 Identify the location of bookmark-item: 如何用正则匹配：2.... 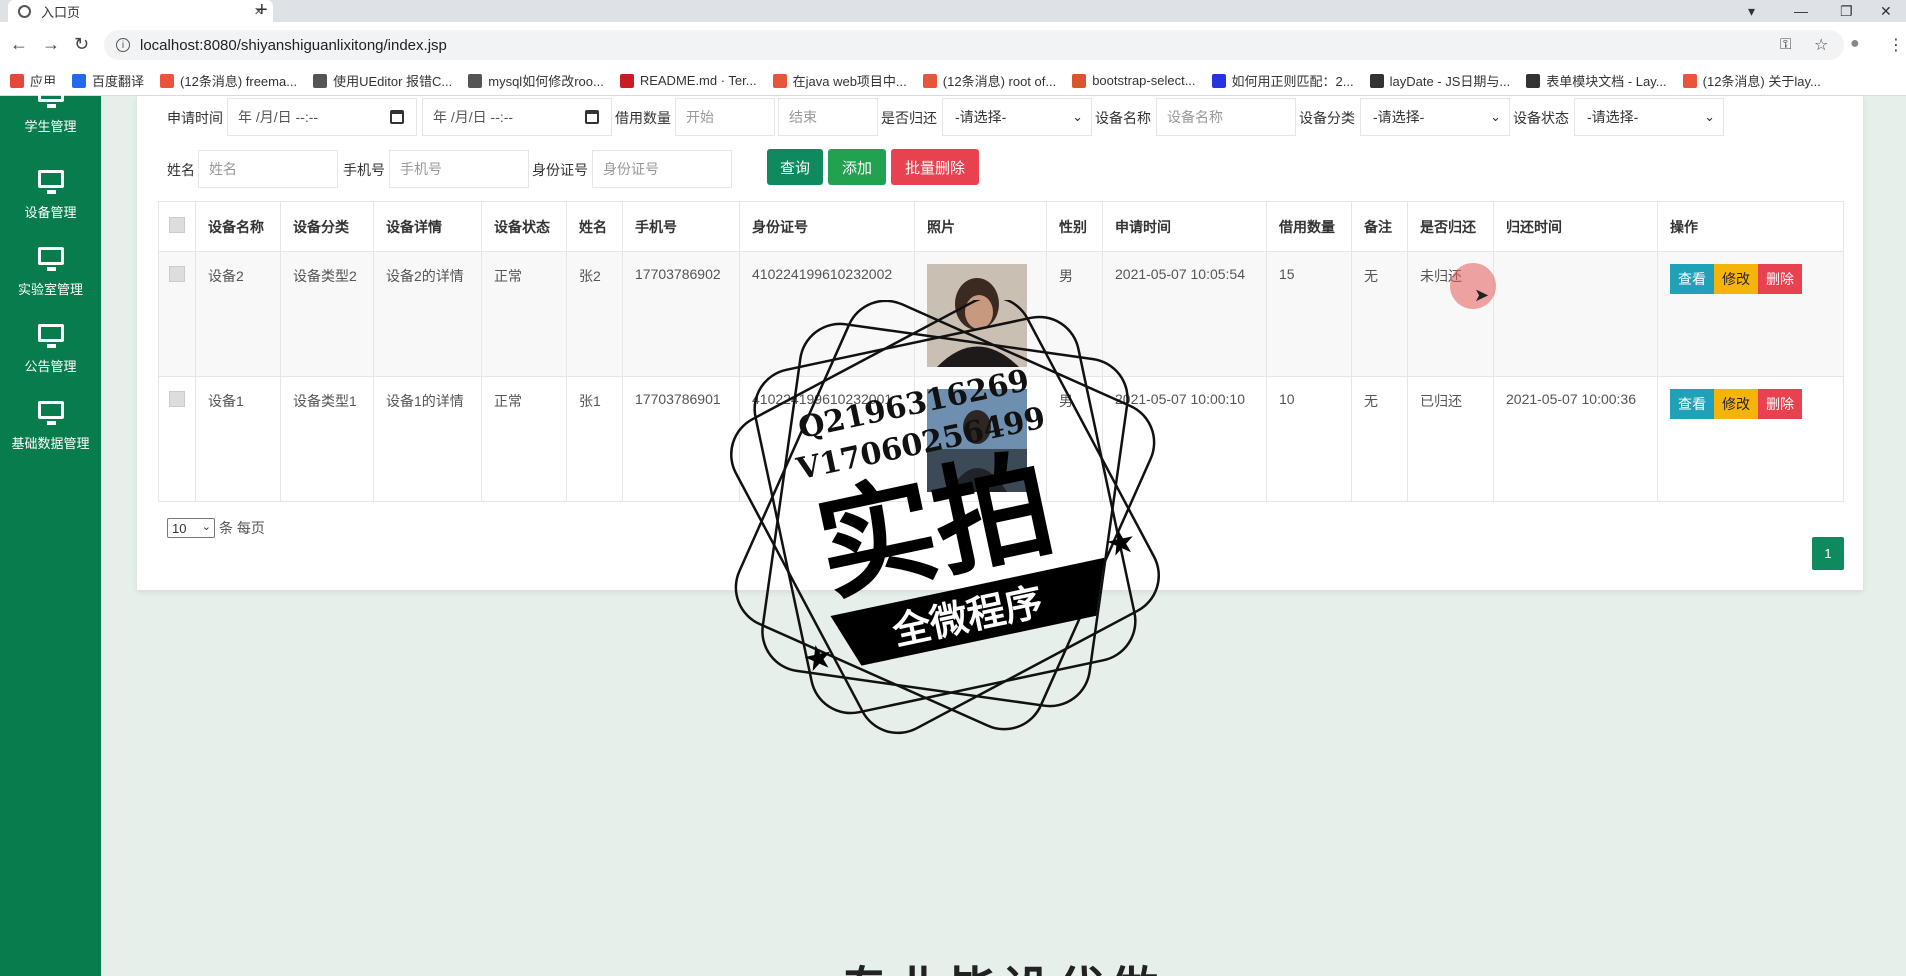
(1282, 80).